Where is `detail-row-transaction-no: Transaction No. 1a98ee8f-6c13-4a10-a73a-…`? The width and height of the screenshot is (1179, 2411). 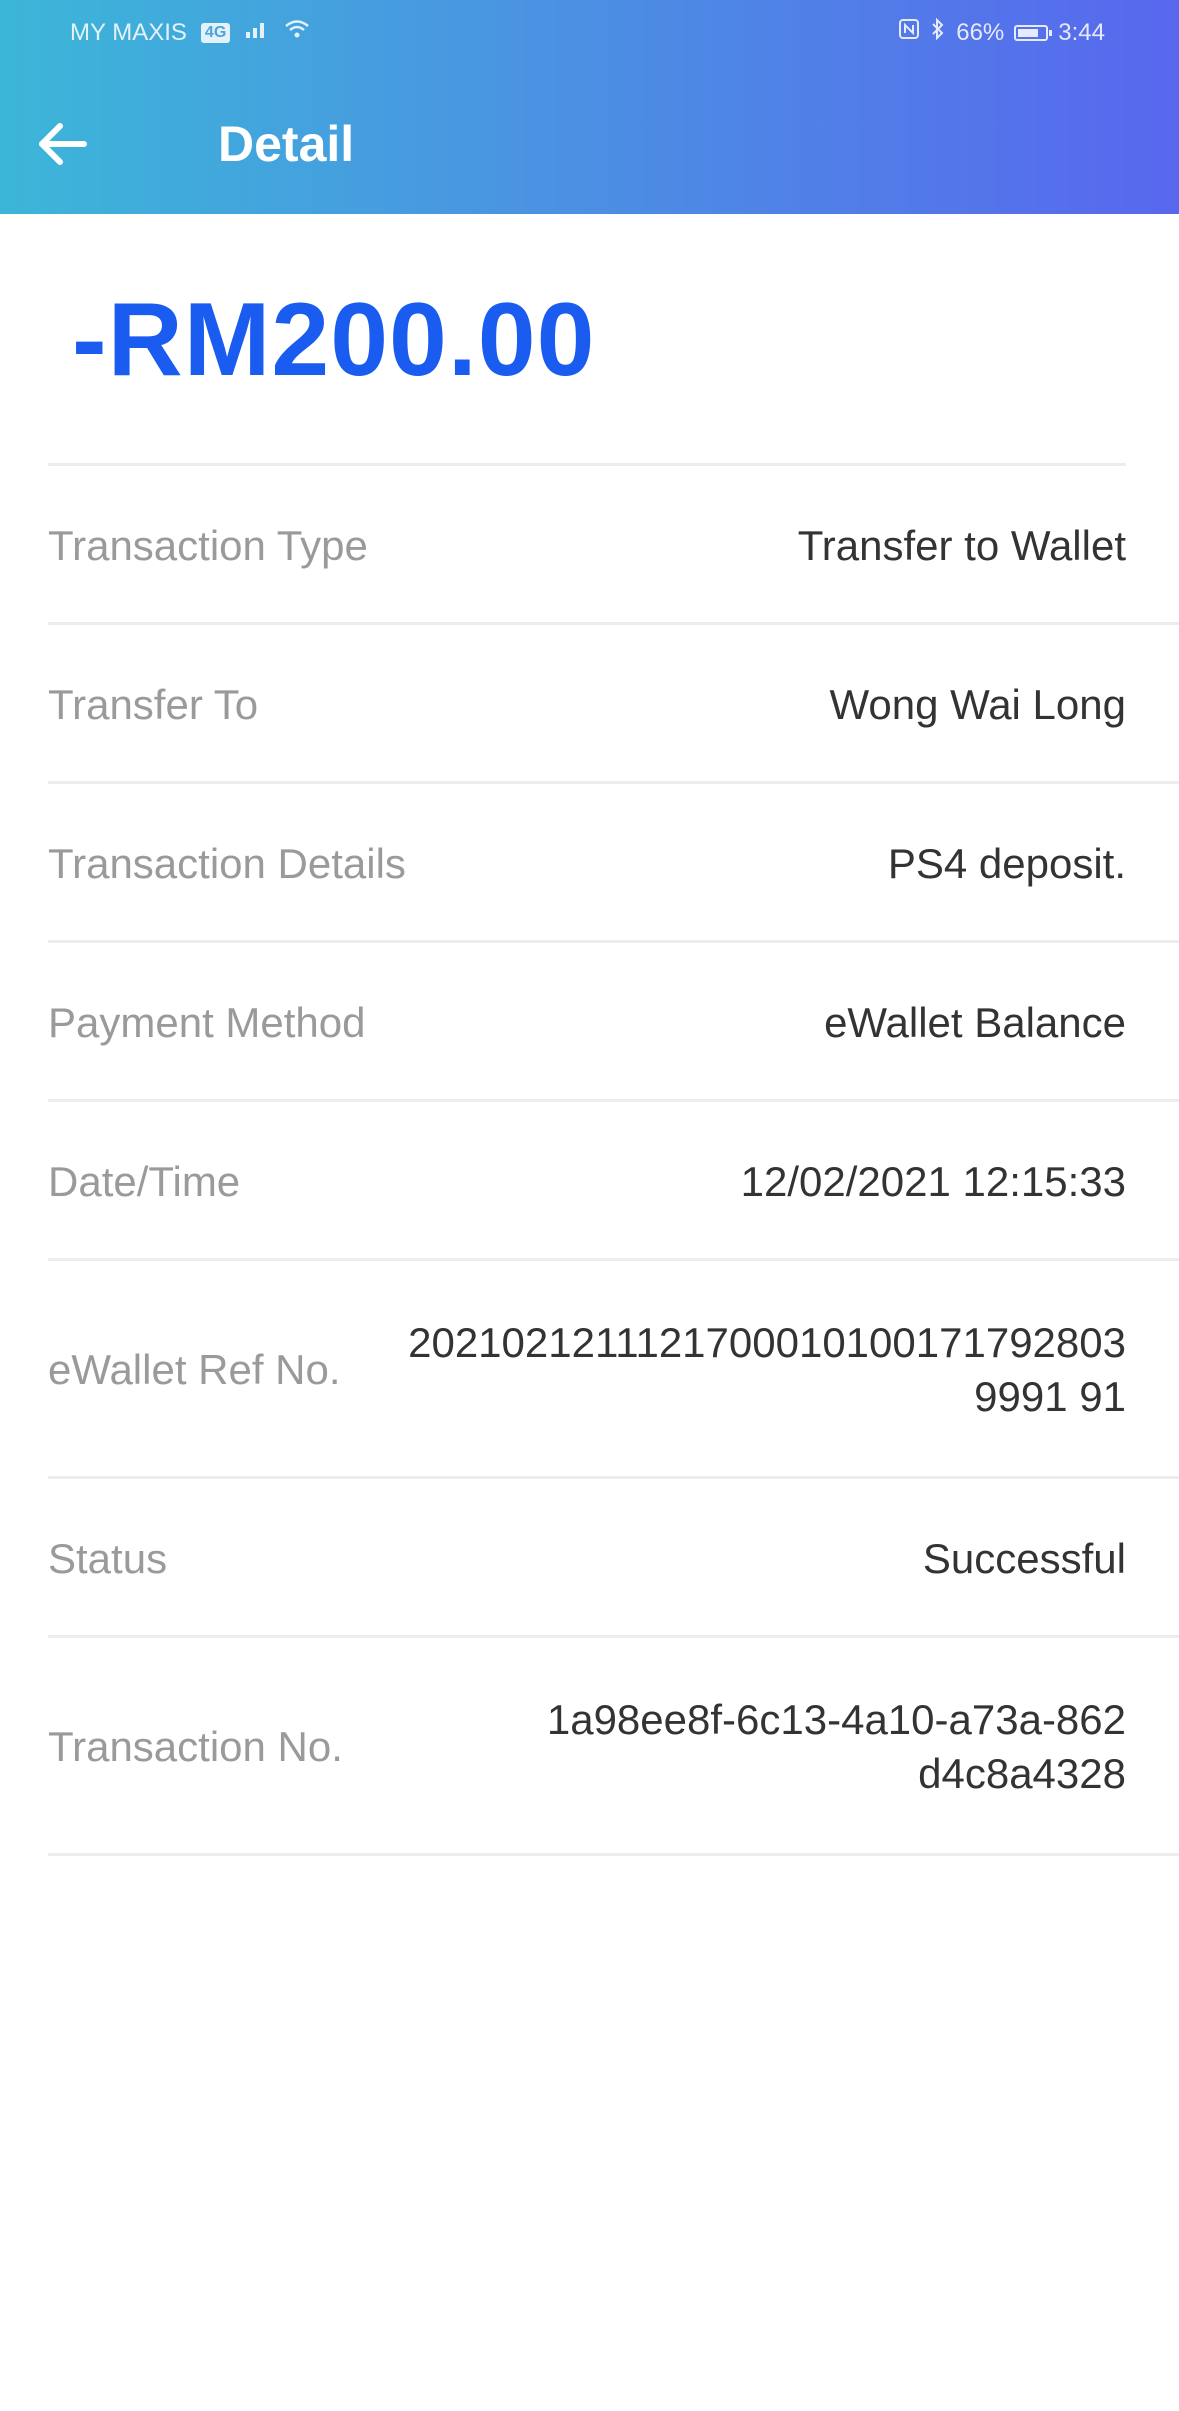 detail-row-transaction-no: Transaction No. 1a98ee8f-6c13-4a10-a73a-… is located at coordinates (589, 1747).